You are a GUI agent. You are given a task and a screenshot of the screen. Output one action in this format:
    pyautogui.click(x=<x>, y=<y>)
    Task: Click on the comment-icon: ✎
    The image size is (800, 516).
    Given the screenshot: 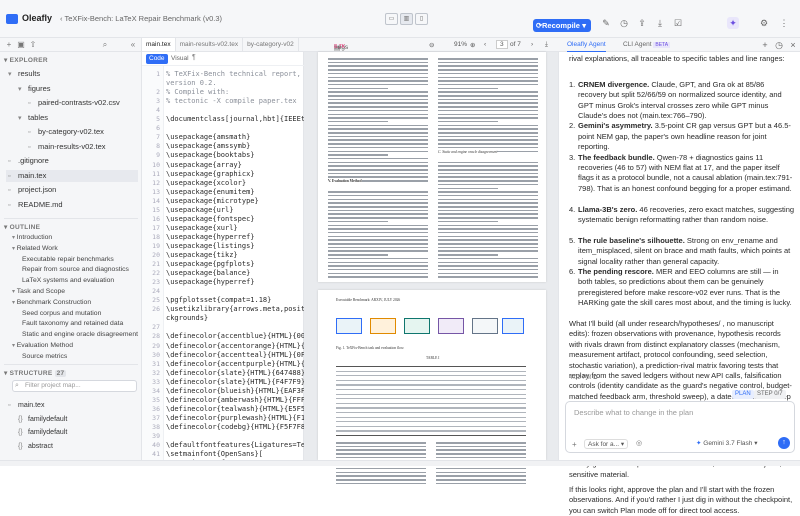 What is the action you would take?
    pyautogui.click(x=606, y=23)
    